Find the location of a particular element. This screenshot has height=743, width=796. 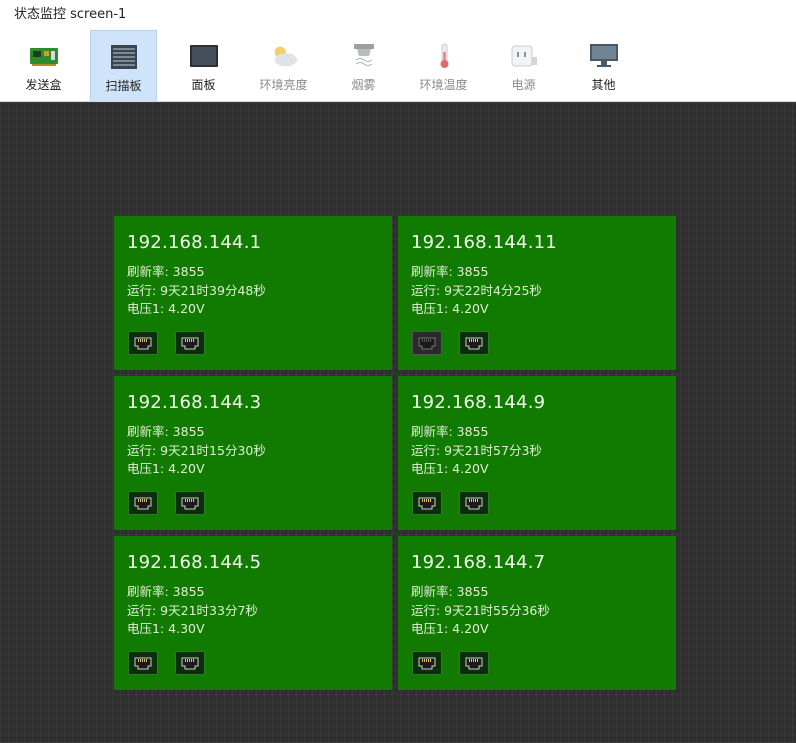

card-uptime: 运行: 9天21时55分36秒 is located at coordinates (480, 610).